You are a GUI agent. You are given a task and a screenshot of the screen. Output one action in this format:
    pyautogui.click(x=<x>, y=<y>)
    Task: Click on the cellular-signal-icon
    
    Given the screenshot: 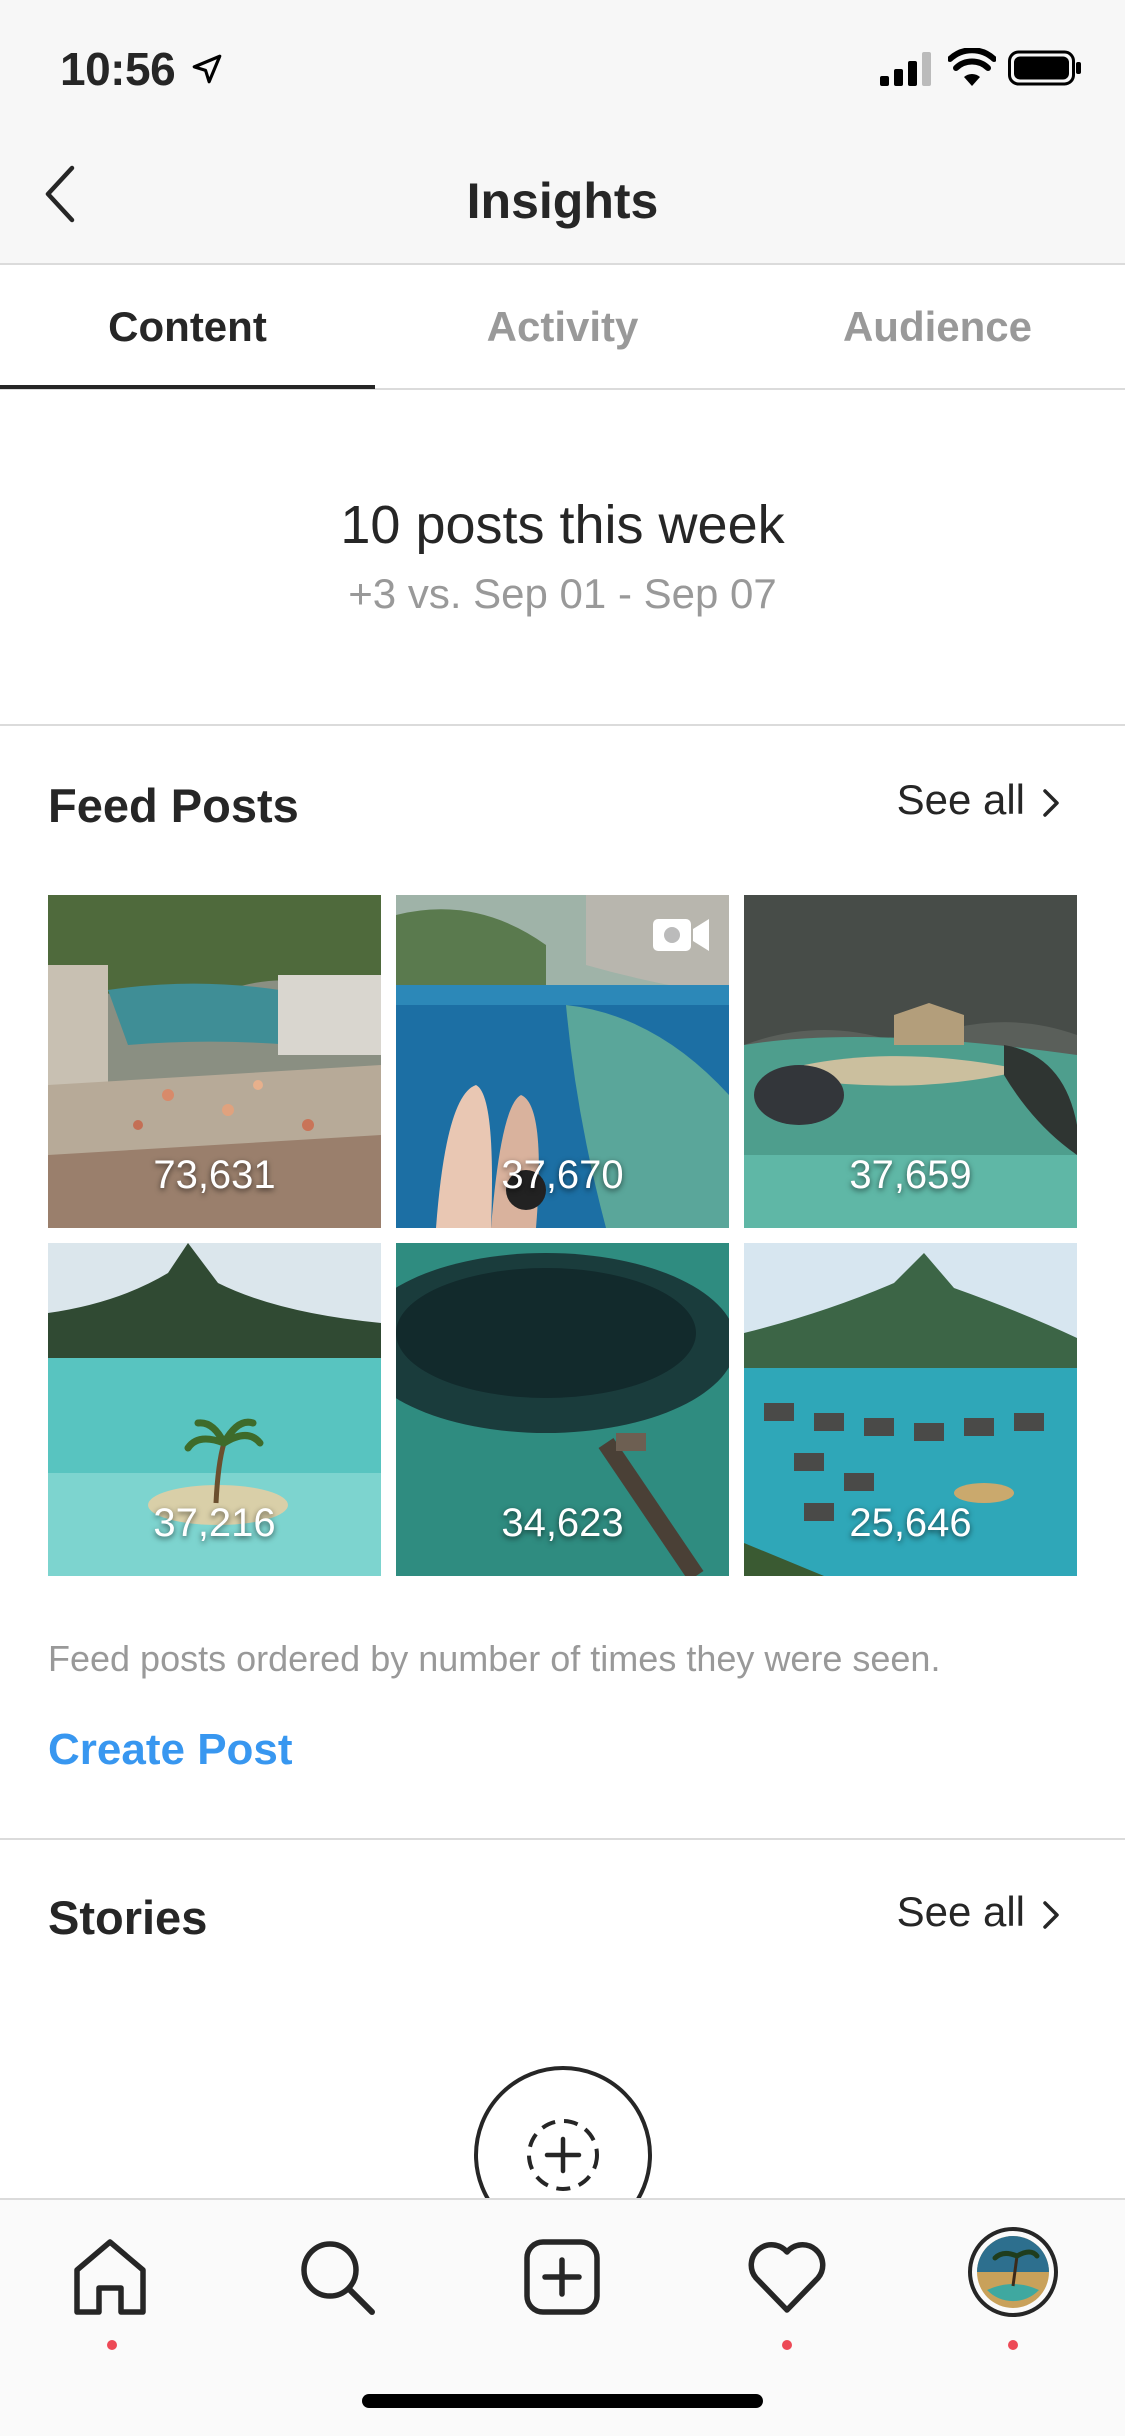 What is the action you would take?
    pyautogui.click(x=905, y=69)
    